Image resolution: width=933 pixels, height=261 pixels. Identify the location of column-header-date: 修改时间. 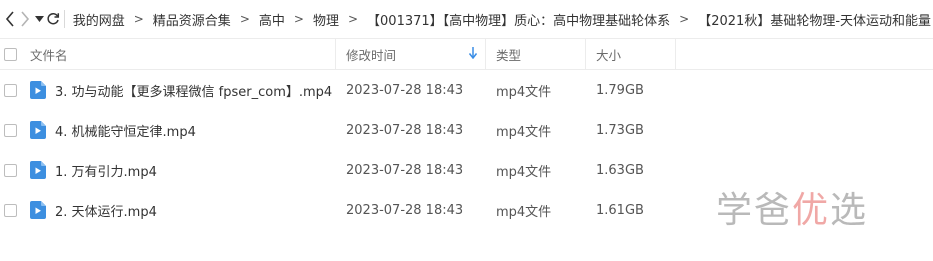
(411, 54).